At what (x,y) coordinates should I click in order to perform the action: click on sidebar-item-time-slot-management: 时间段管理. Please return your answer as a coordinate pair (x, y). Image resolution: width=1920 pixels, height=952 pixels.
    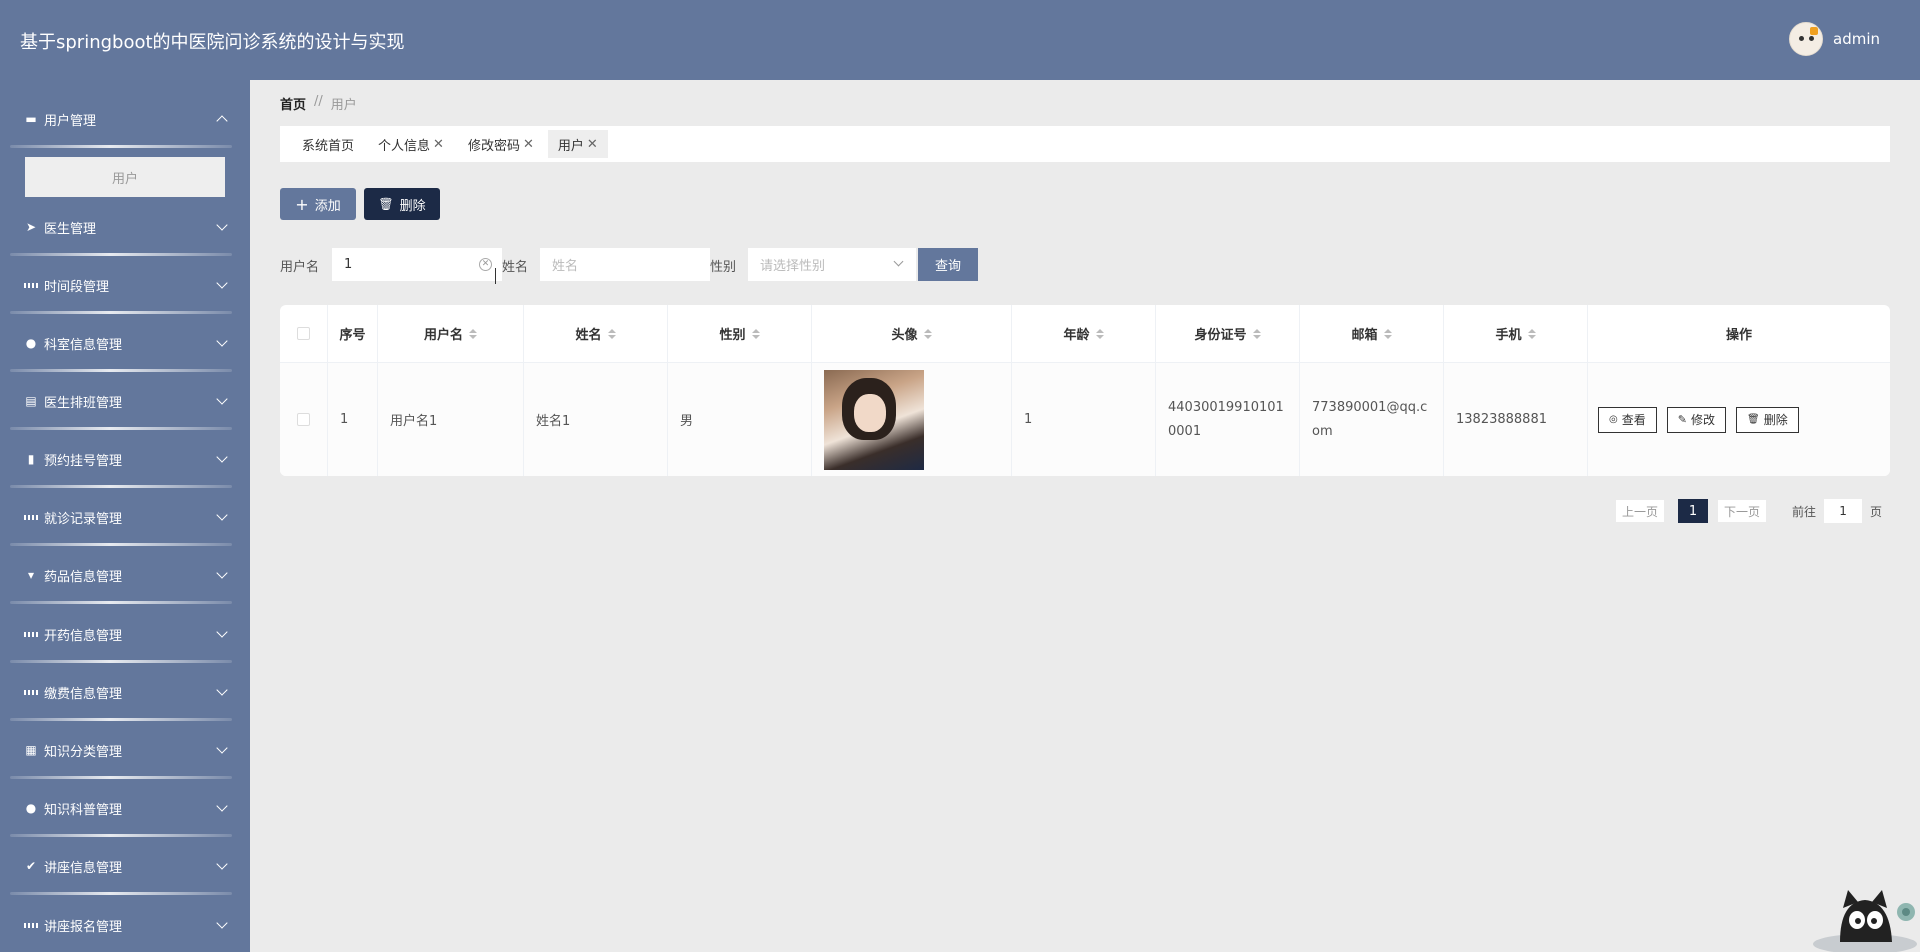
    Looking at the image, I should click on (125, 285).